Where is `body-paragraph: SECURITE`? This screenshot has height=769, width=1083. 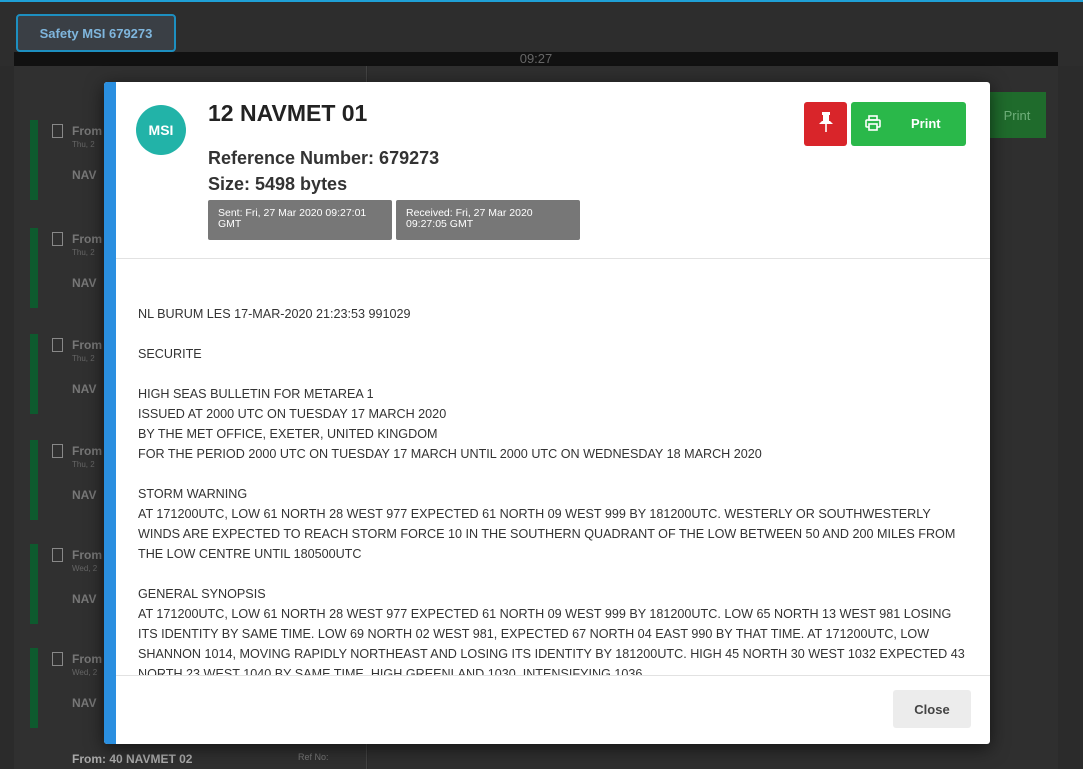 body-paragraph: SECURITE is located at coordinates (170, 354).